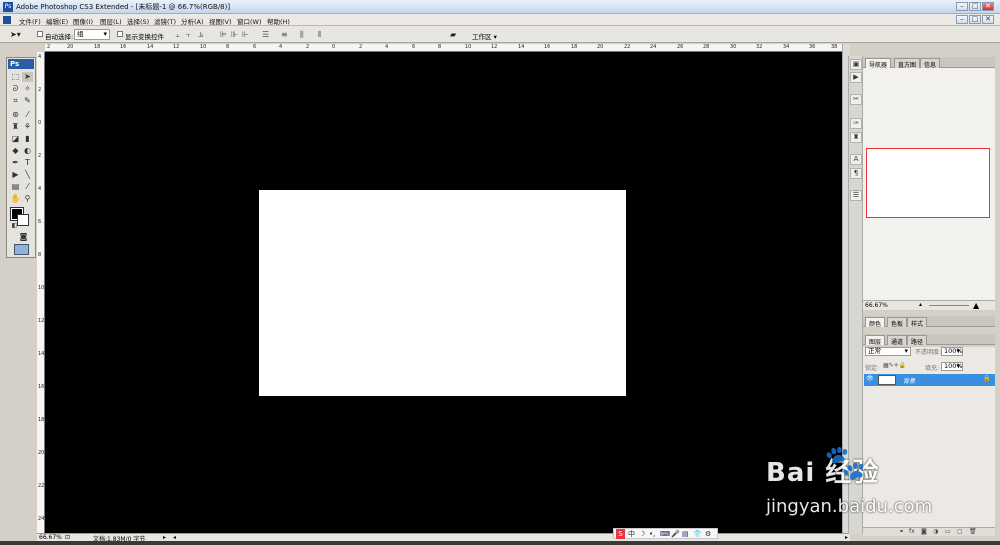  I want to click on blend-mode-dropdown: 正常, so click(888, 351).